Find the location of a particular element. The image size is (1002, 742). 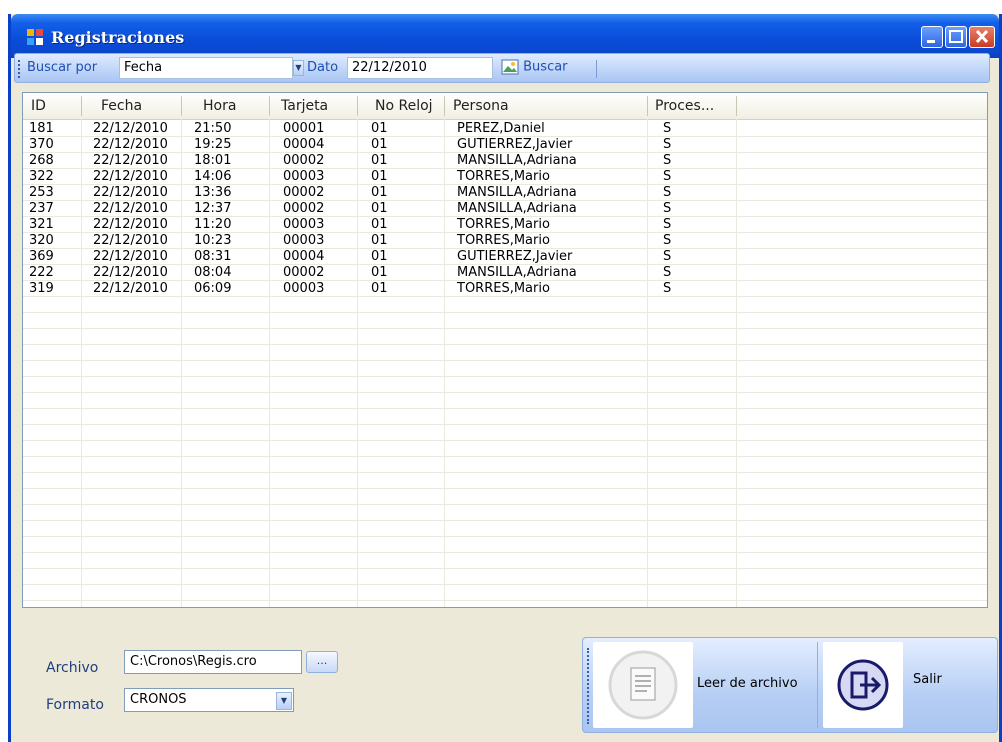

buscar-button: Buscar is located at coordinates (534, 69).